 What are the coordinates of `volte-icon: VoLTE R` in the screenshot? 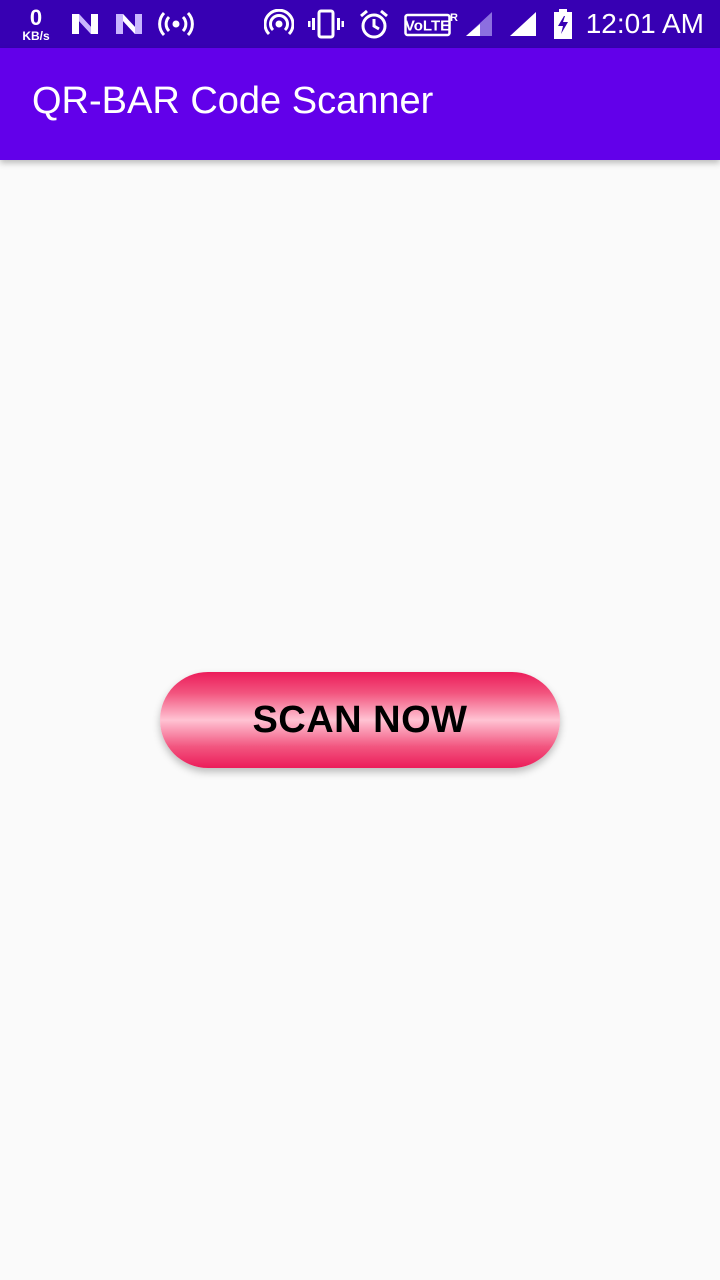 It's located at (431, 24).